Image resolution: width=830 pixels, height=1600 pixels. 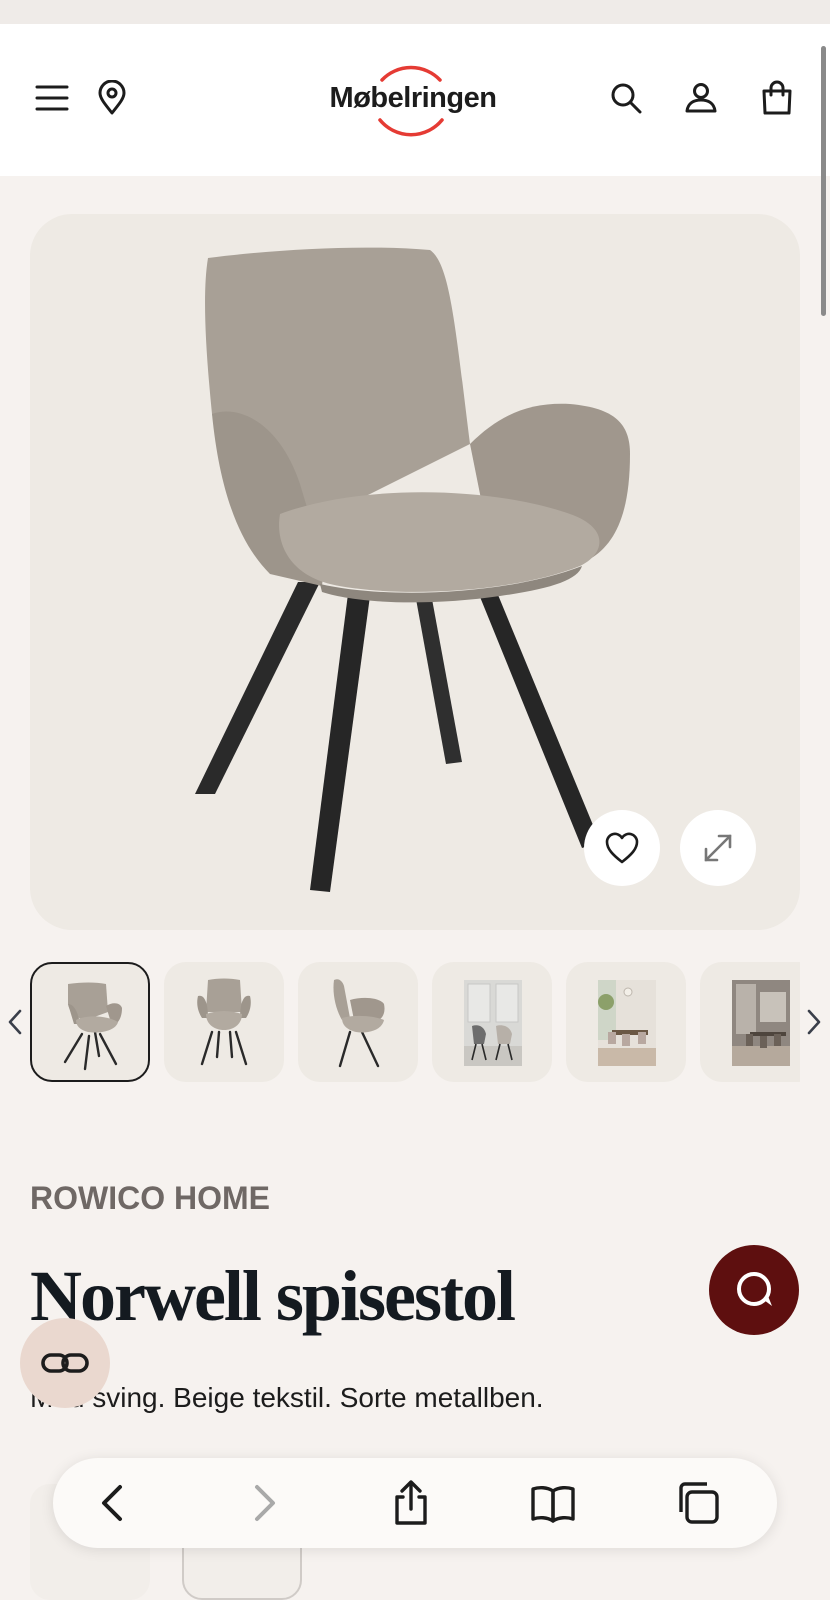 I want to click on chevron-right-icon, so click(x=814, y=1022).